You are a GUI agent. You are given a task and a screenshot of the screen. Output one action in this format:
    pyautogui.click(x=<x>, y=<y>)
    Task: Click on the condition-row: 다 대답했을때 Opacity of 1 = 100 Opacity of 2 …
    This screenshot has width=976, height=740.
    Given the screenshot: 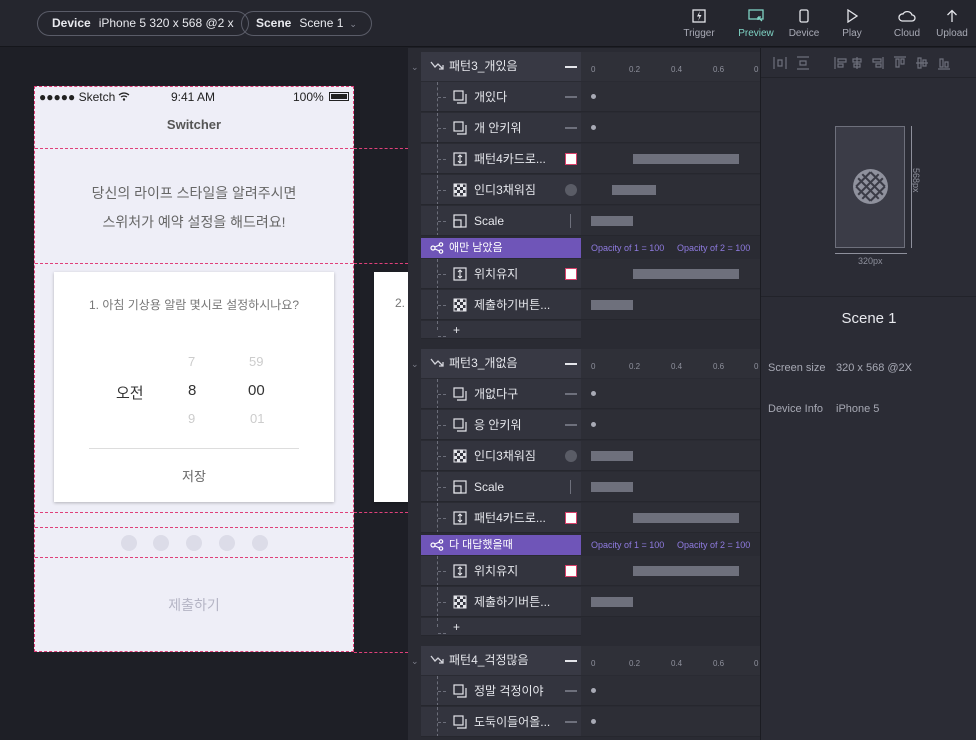 What is the action you would take?
    pyautogui.click(x=584, y=545)
    